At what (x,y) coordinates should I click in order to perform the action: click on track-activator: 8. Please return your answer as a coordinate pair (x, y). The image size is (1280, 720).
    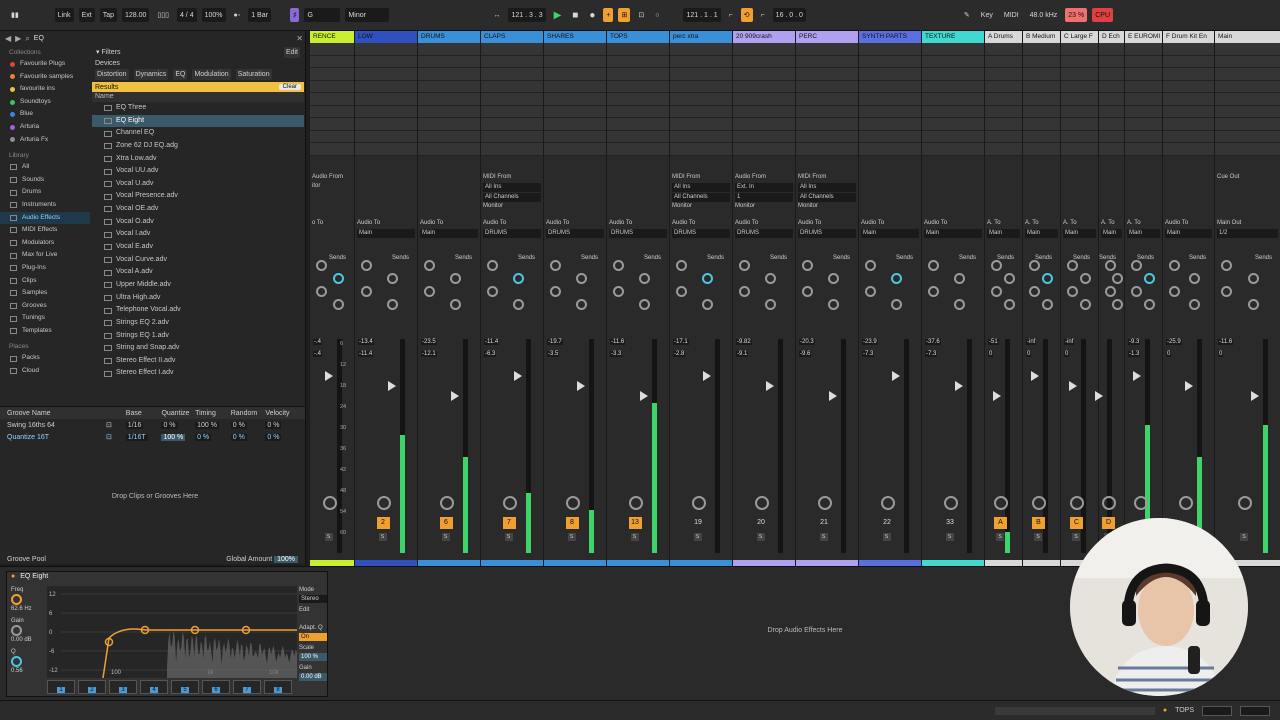
    Looking at the image, I should click on (572, 523).